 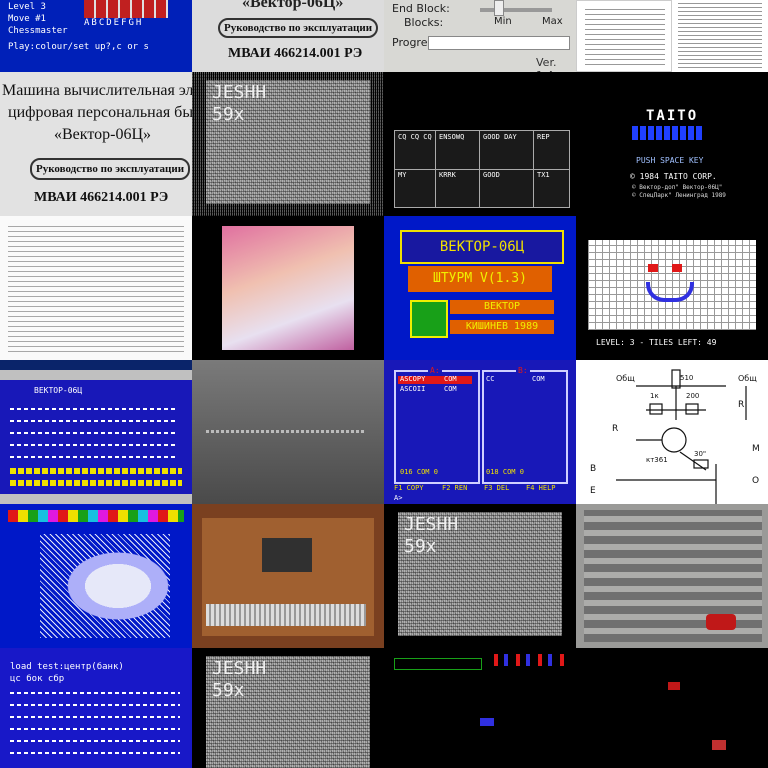 I want to click on taito-copy3: © СпецПарк" Ленинград 1989, so click(x=679, y=195).